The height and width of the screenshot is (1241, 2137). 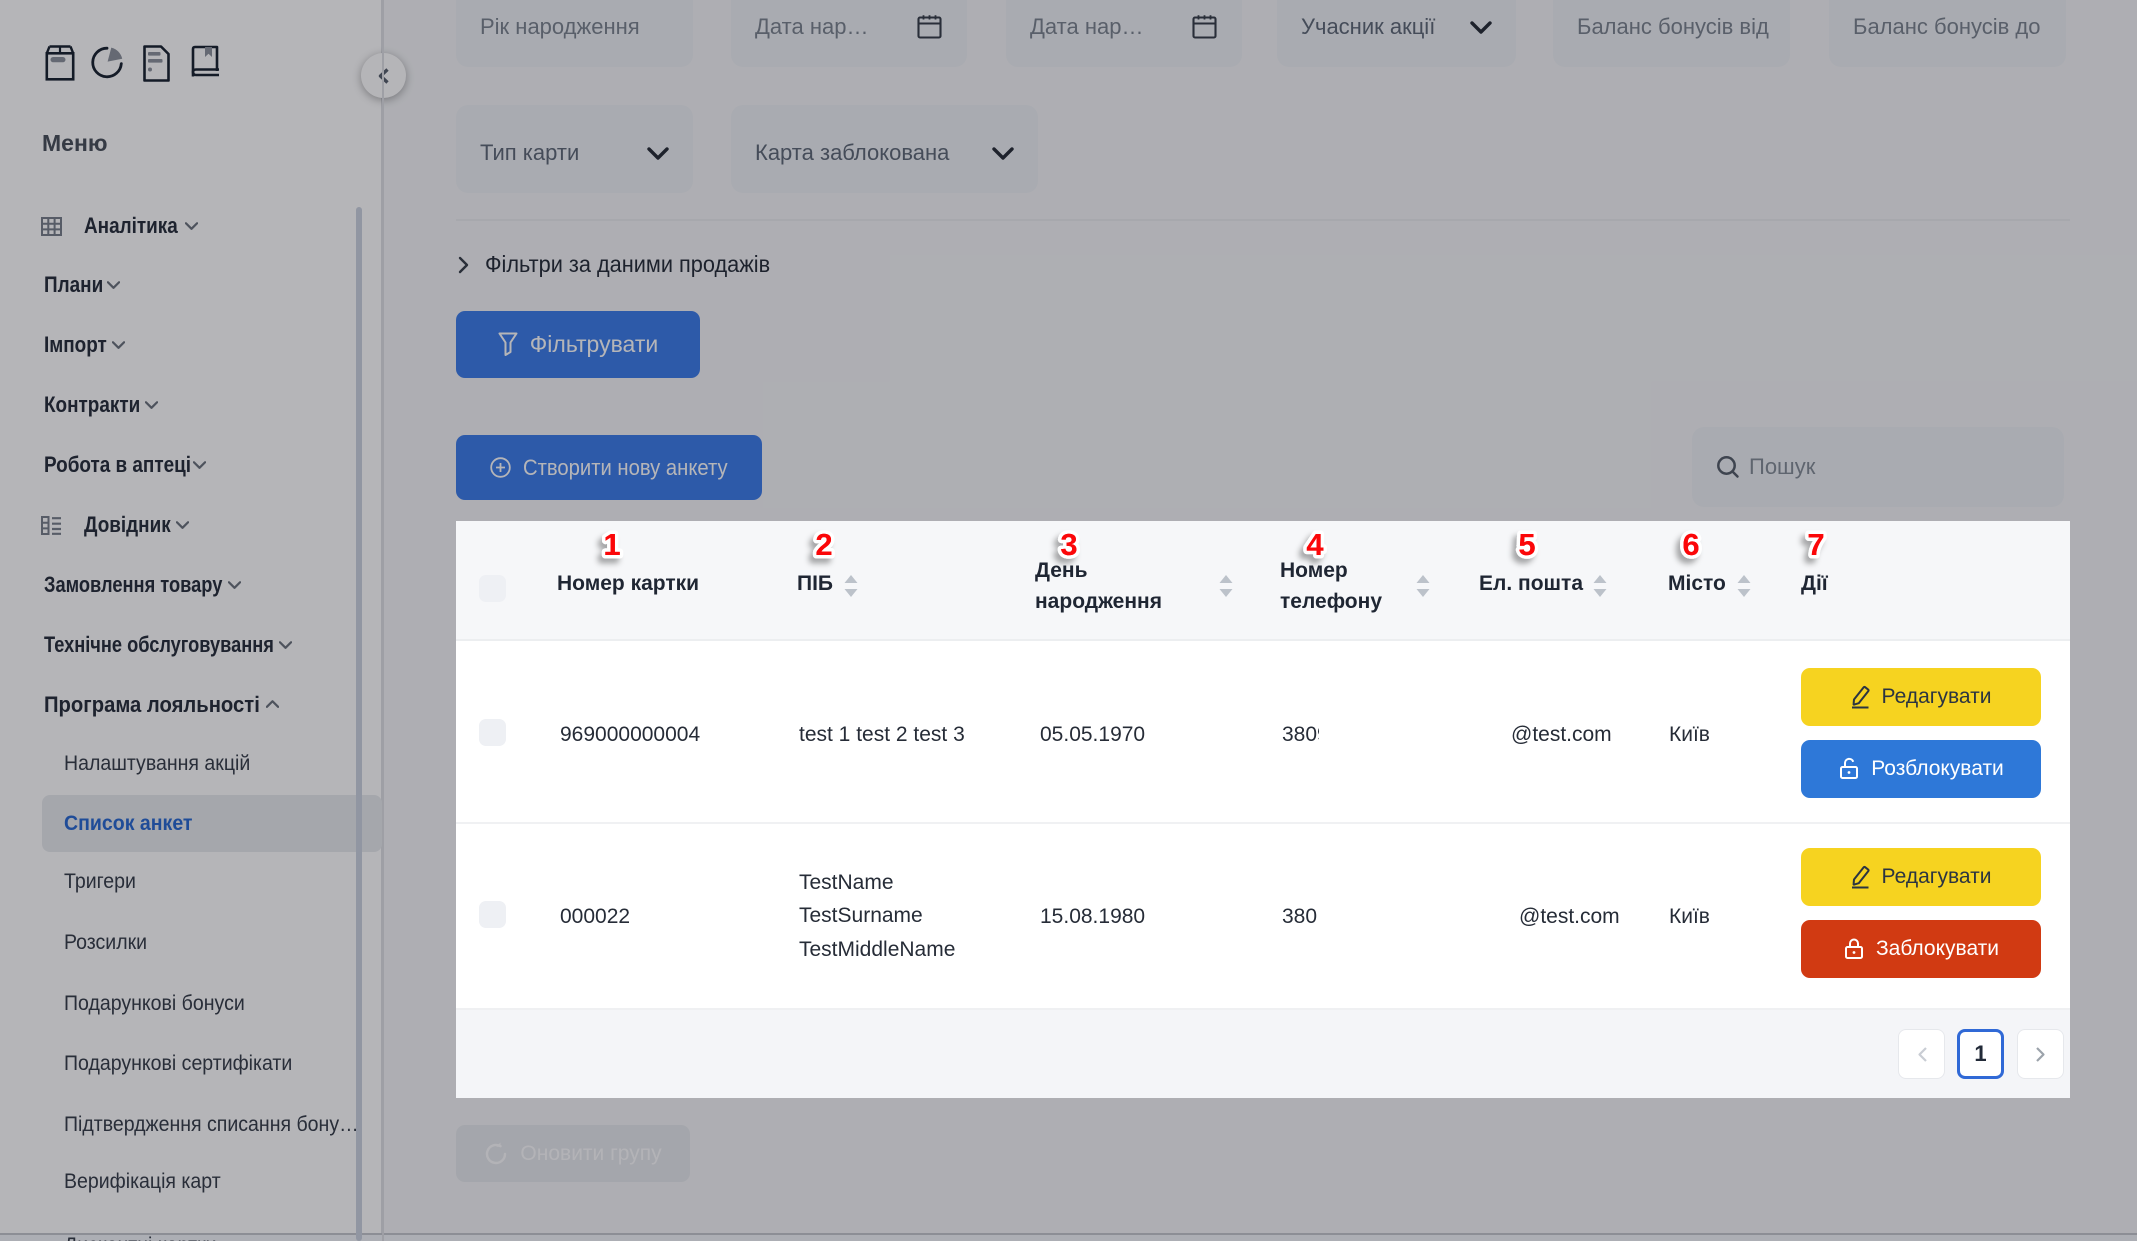 What do you see at coordinates (1315, 544) in the screenshot?
I see `svg-text: 4` at bounding box center [1315, 544].